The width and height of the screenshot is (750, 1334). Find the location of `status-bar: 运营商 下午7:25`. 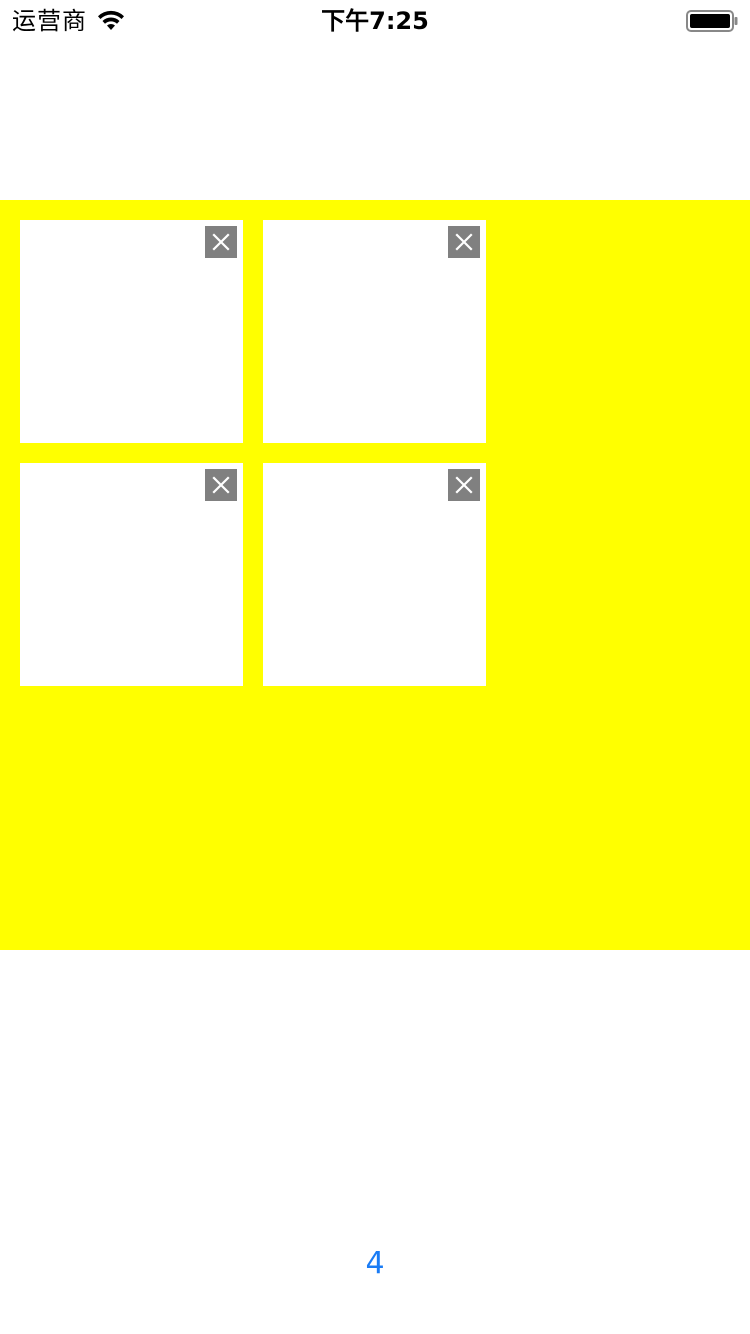

status-bar: 运营商 下午7:25 is located at coordinates (375, 20).